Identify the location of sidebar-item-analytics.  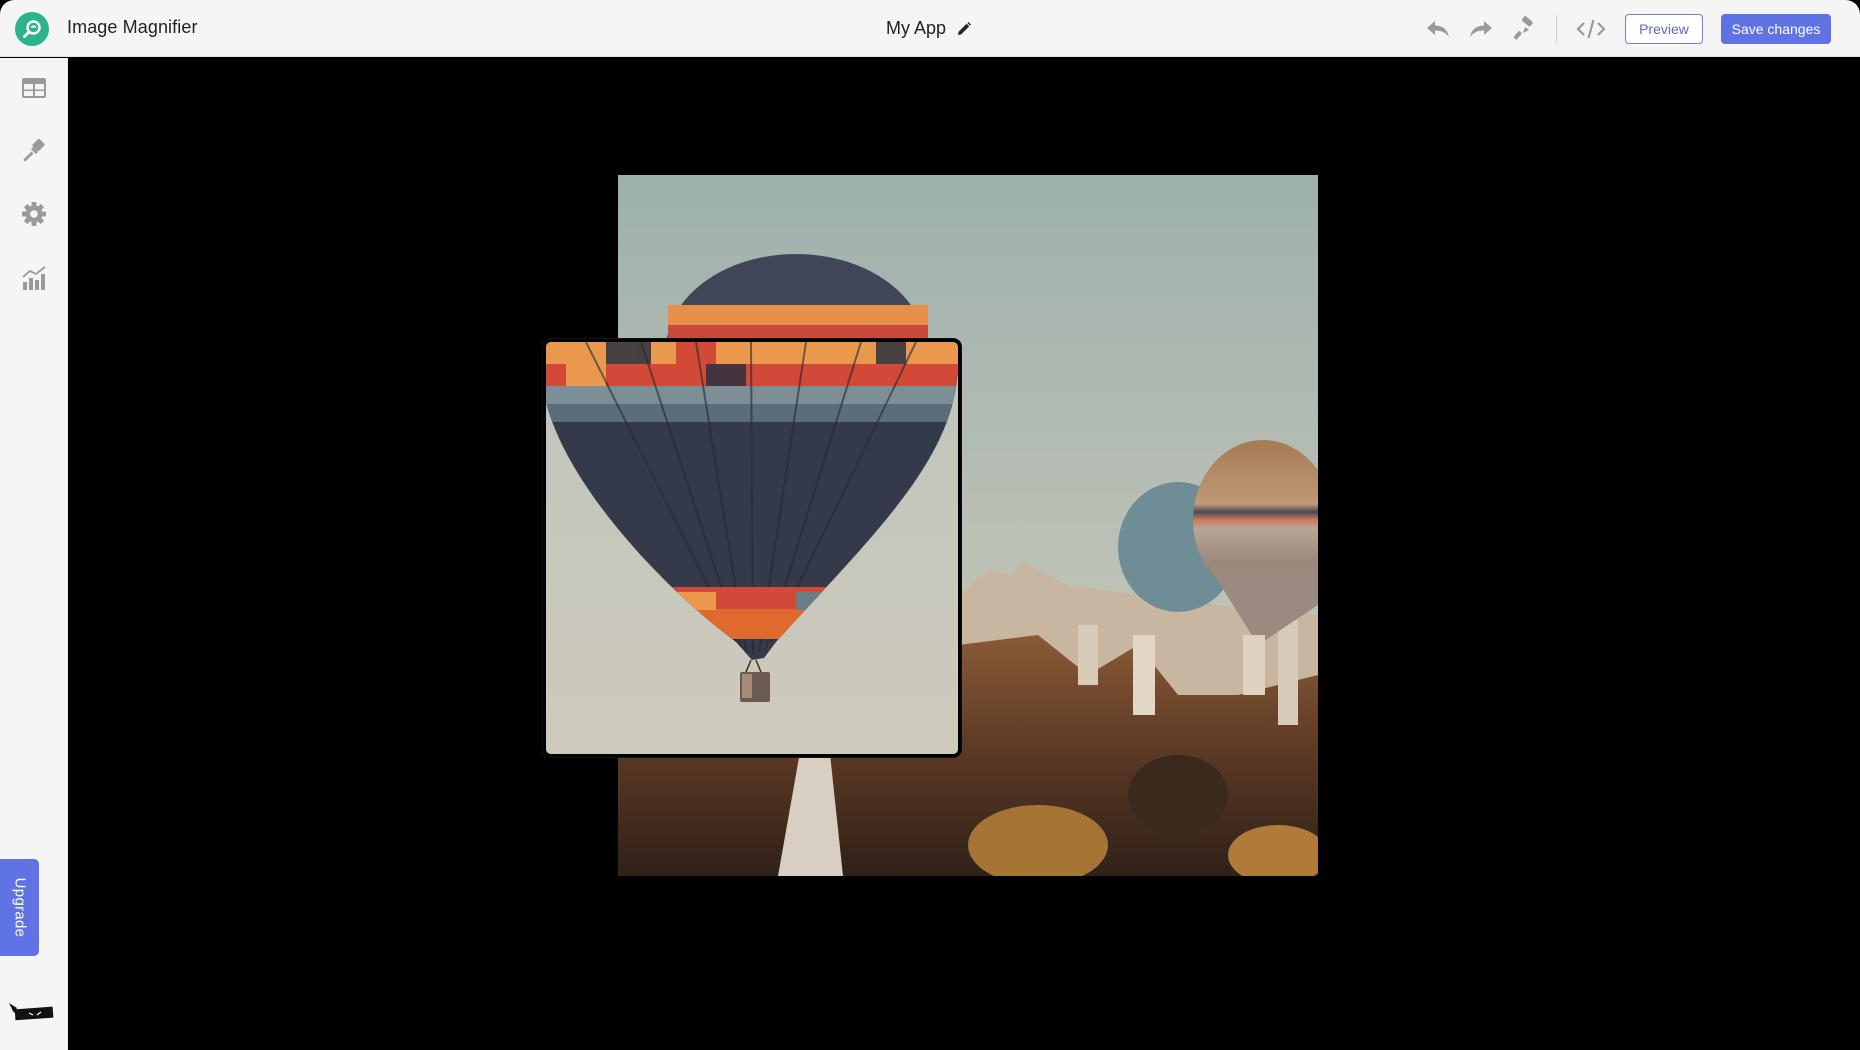
(34, 278).